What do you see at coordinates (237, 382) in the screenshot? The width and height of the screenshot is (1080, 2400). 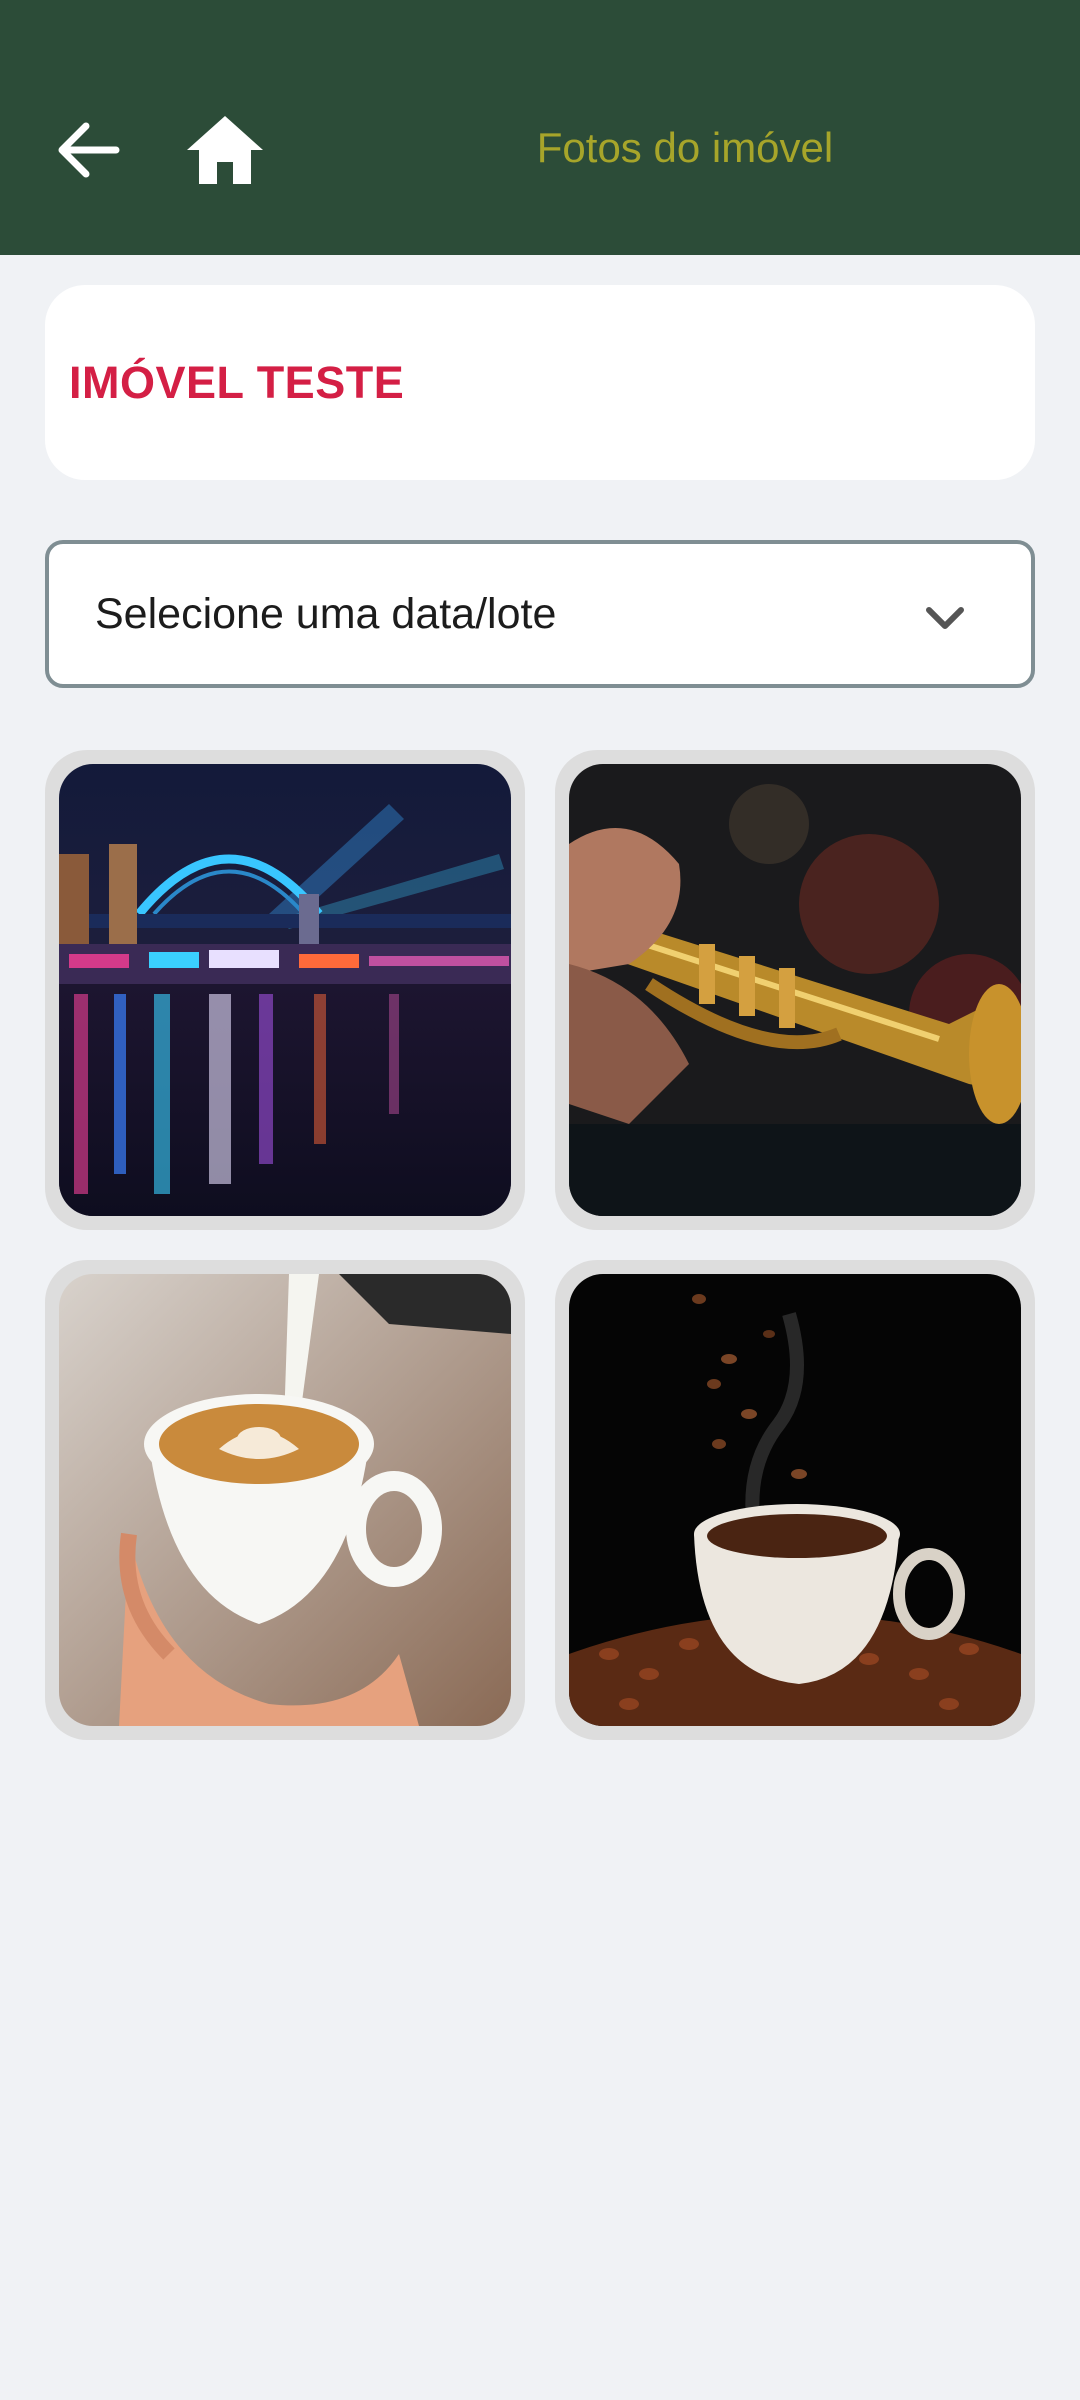 I see `property-name: IMÓVEL TESTE` at bounding box center [237, 382].